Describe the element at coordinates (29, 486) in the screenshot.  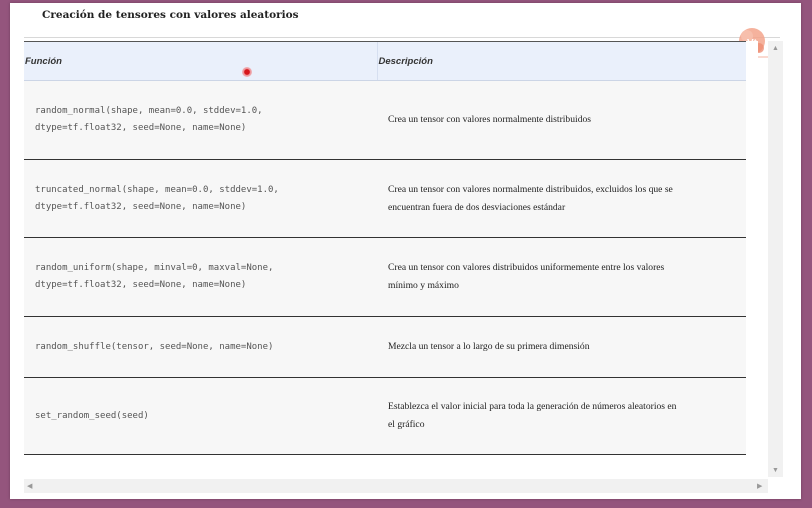
I see `scroll-left-arrow-icon: ◀` at that location.